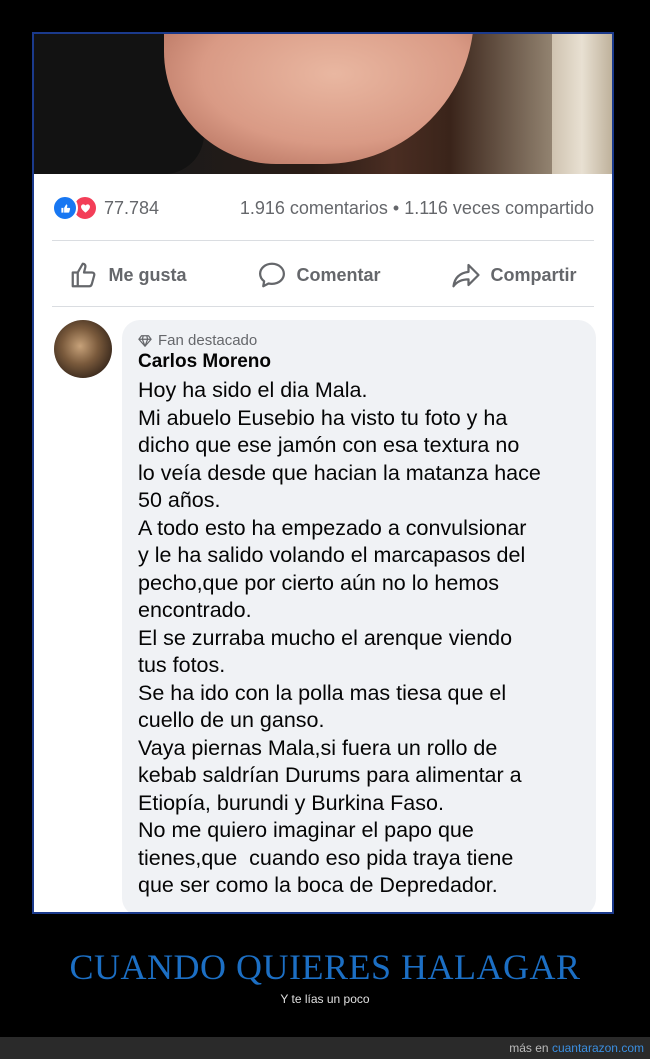 The image size is (650, 1059). Describe the element at coordinates (325, 999) in the screenshot. I see `meme-subtitle: Y te lías un poco` at that location.